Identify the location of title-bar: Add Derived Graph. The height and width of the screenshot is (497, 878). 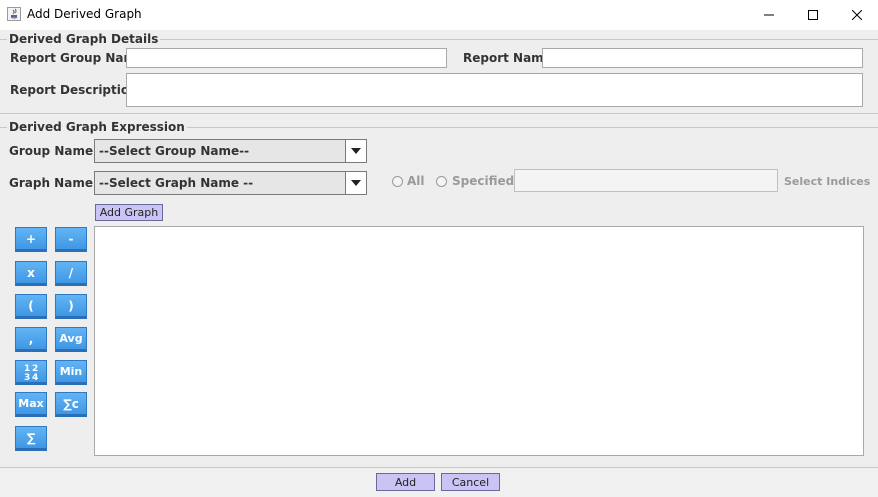
(439, 15).